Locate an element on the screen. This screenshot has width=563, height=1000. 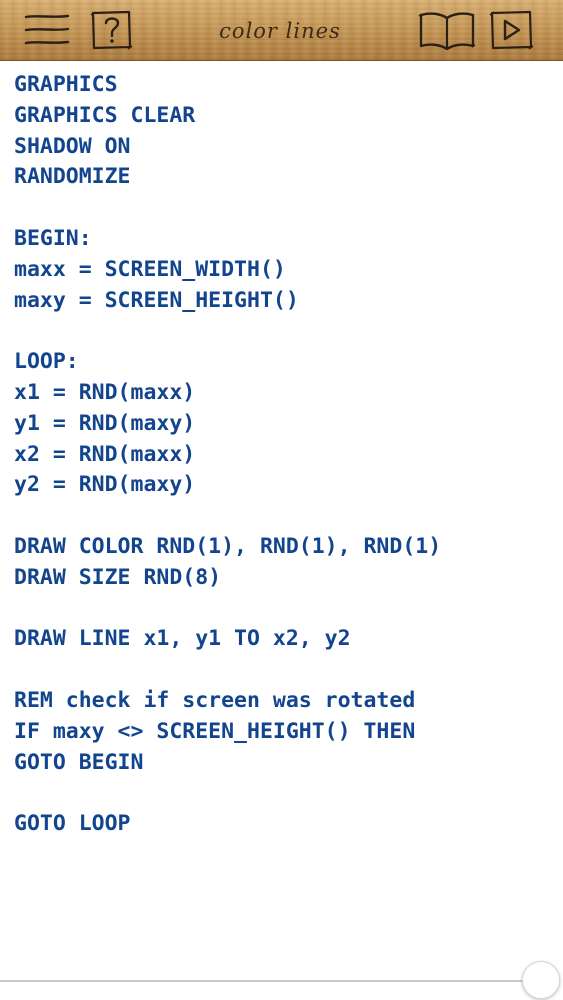
code-line: x2 = RND(maxx) is located at coordinates (227, 455).